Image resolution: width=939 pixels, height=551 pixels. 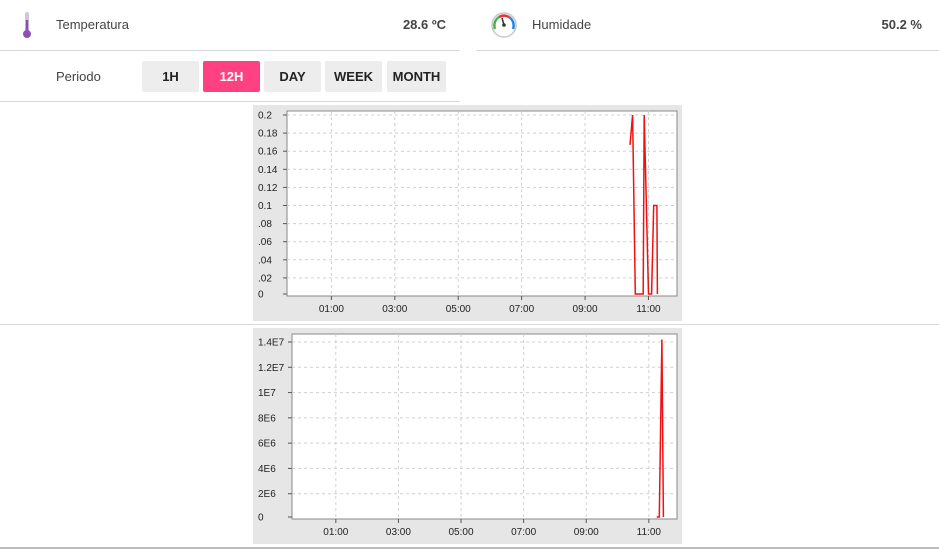 What do you see at coordinates (331, 309) in the screenshot?
I see `chart-1-xtick-label: 01:00` at bounding box center [331, 309].